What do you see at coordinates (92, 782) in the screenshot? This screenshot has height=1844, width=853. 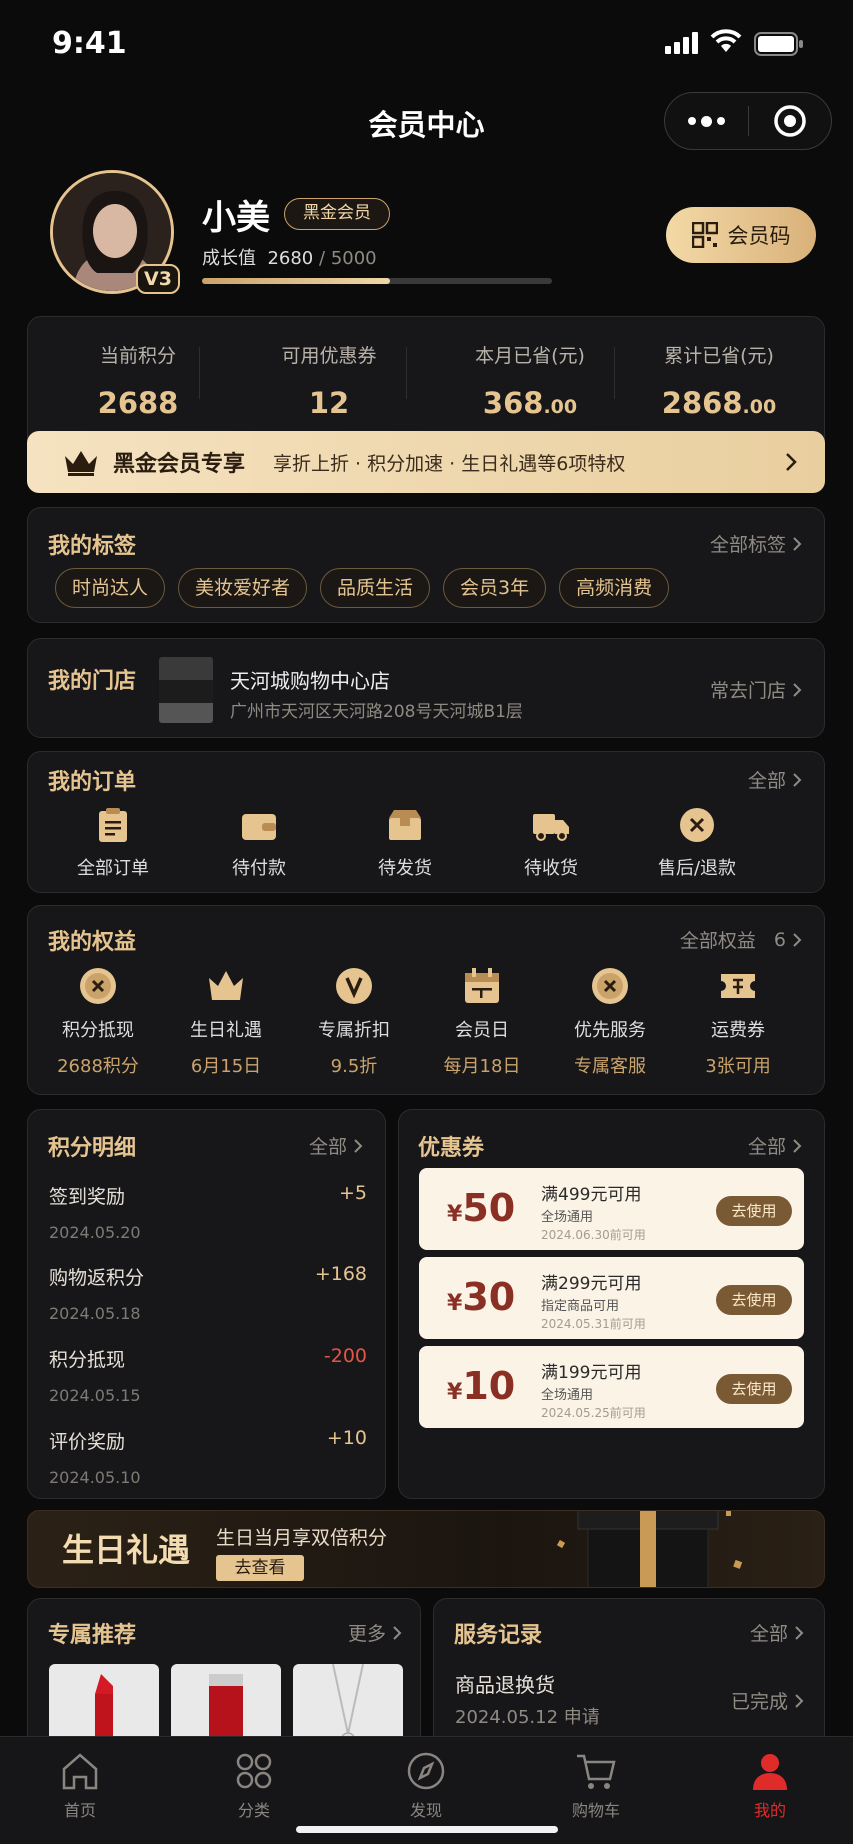 I see `orders-title: 我的订单` at bounding box center [92, 782].